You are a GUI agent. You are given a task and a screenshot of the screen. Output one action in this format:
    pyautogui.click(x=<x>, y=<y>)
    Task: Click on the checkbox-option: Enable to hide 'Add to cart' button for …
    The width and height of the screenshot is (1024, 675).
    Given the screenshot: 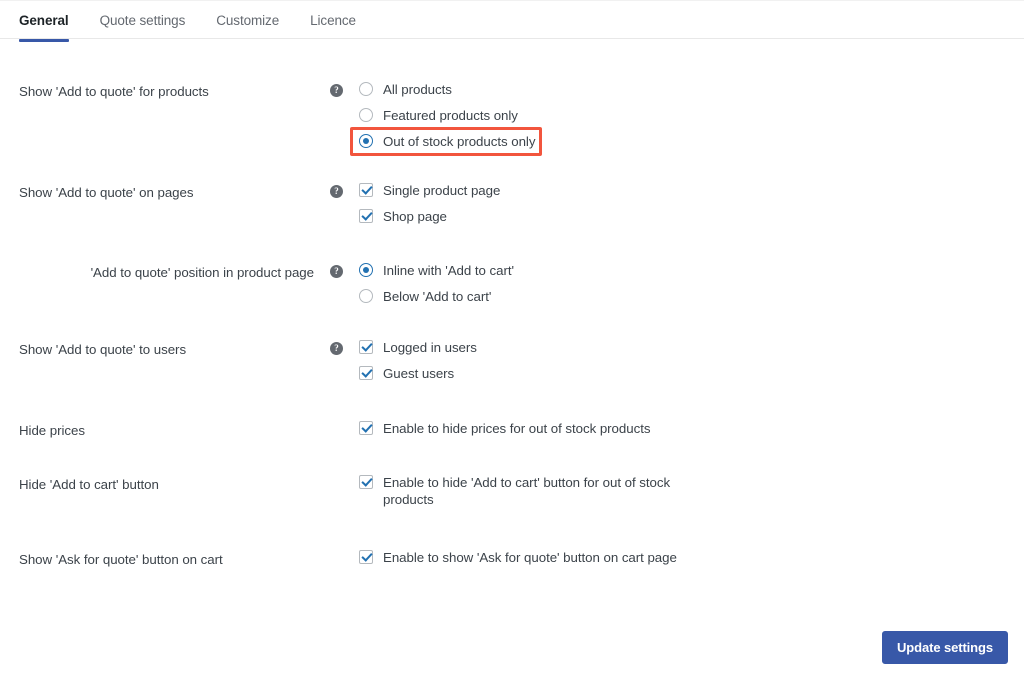 What is the action you would take?
    pyautogui.click(x=691, y=491)
    